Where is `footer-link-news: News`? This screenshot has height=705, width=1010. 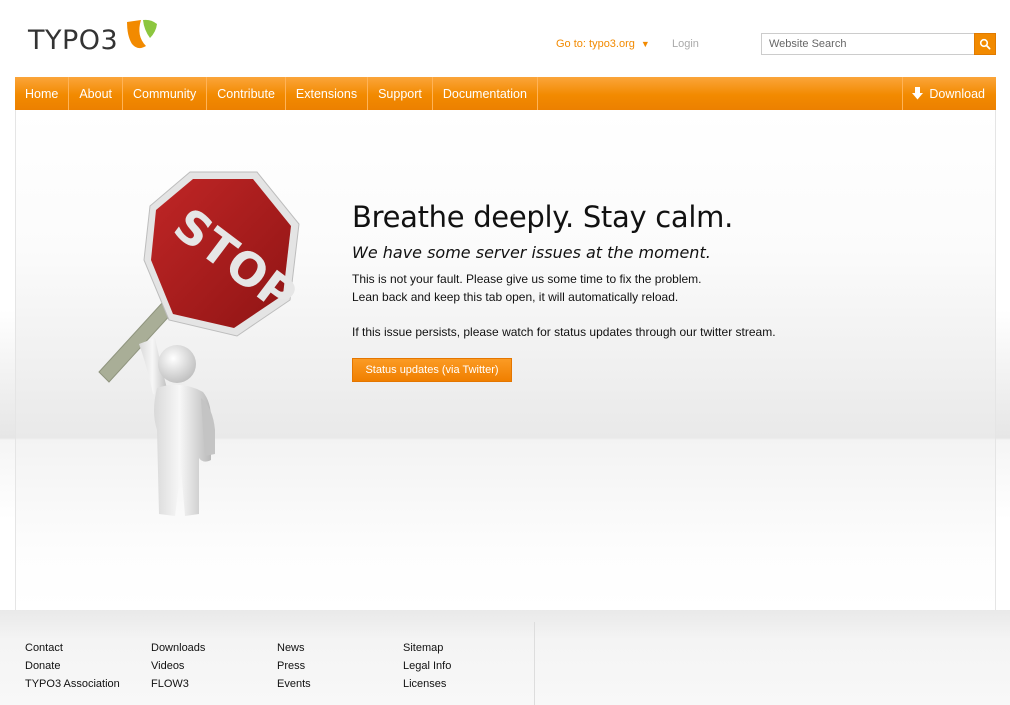
footer-link-news: News is located at coordinates (294, 651).